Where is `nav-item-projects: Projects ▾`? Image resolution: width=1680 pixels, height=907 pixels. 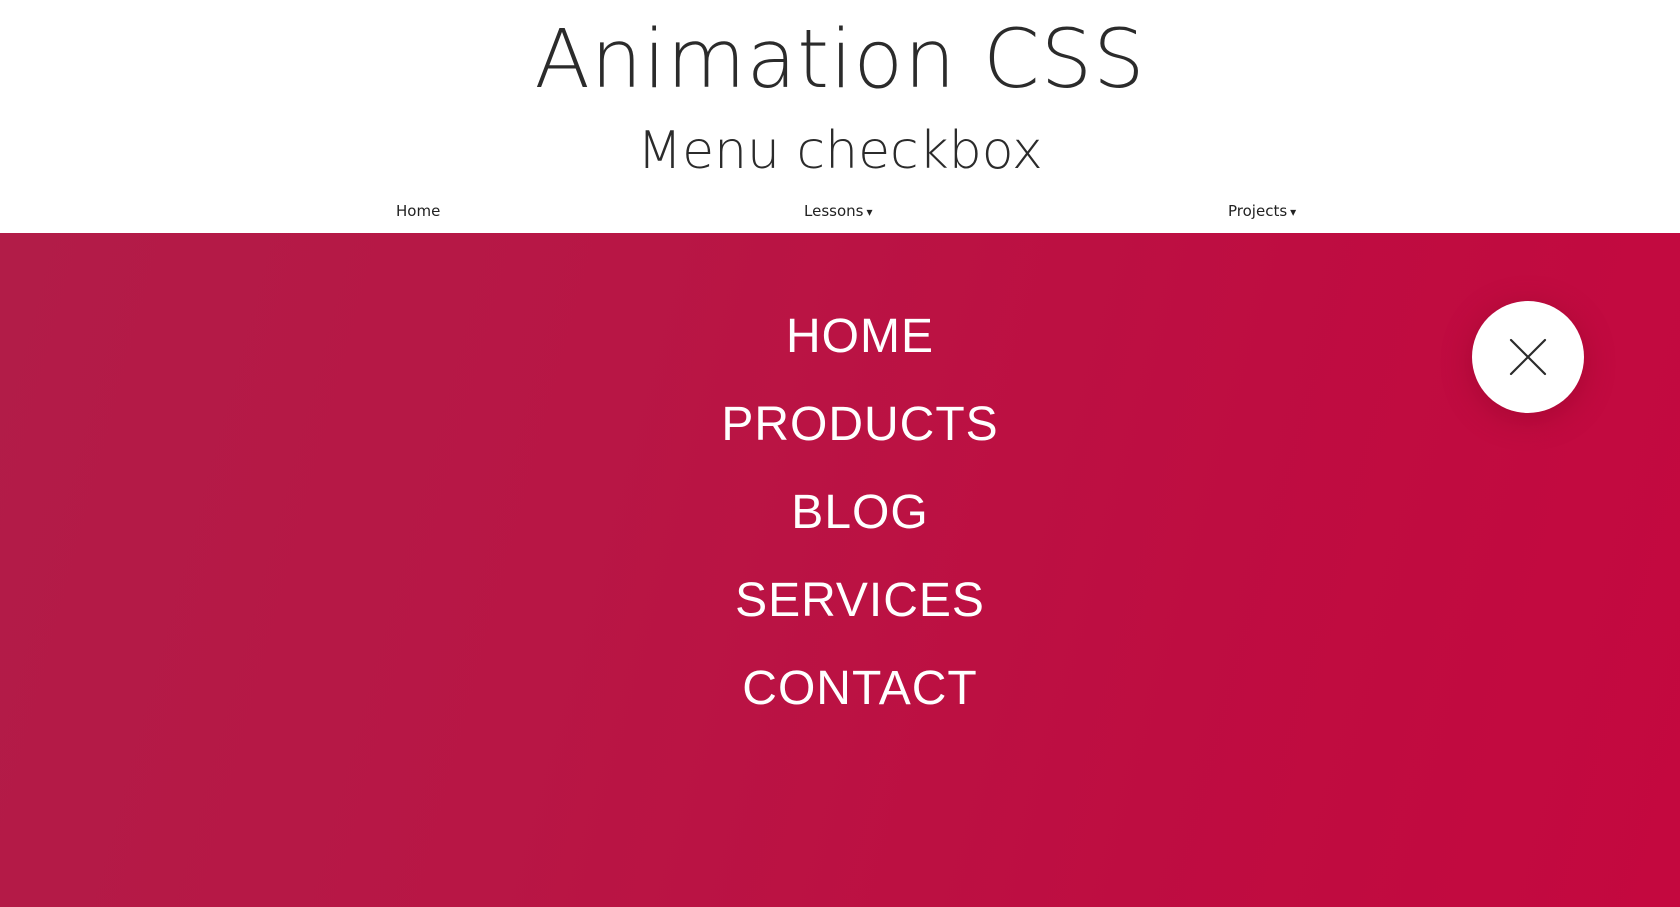 nav-item-projects: Projects ▾ is located at coordinates (1262, 211).